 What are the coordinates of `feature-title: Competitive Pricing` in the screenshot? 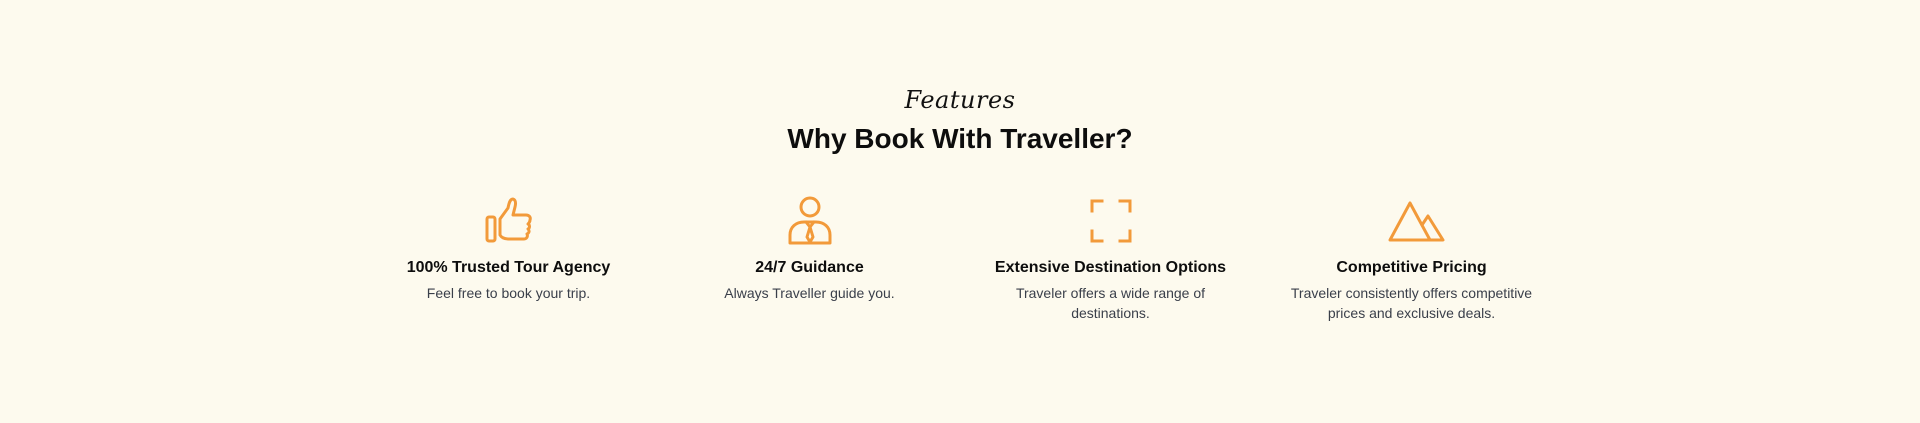 It's located at (1411, 267).